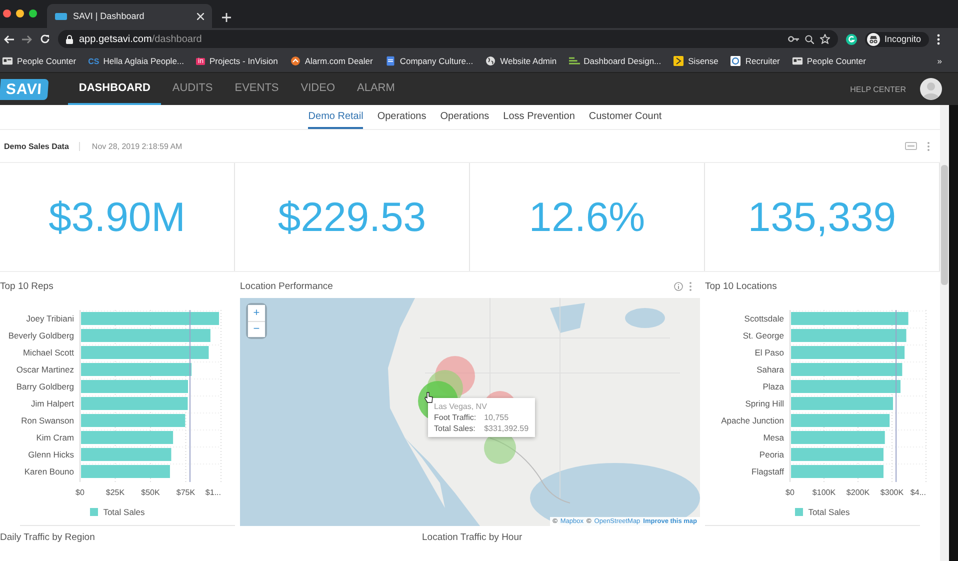  What do you see at coordinates (41, 335) in the screenshot?
I see `category-label: Beverly Goldberg` at bounding box center [41, 335].